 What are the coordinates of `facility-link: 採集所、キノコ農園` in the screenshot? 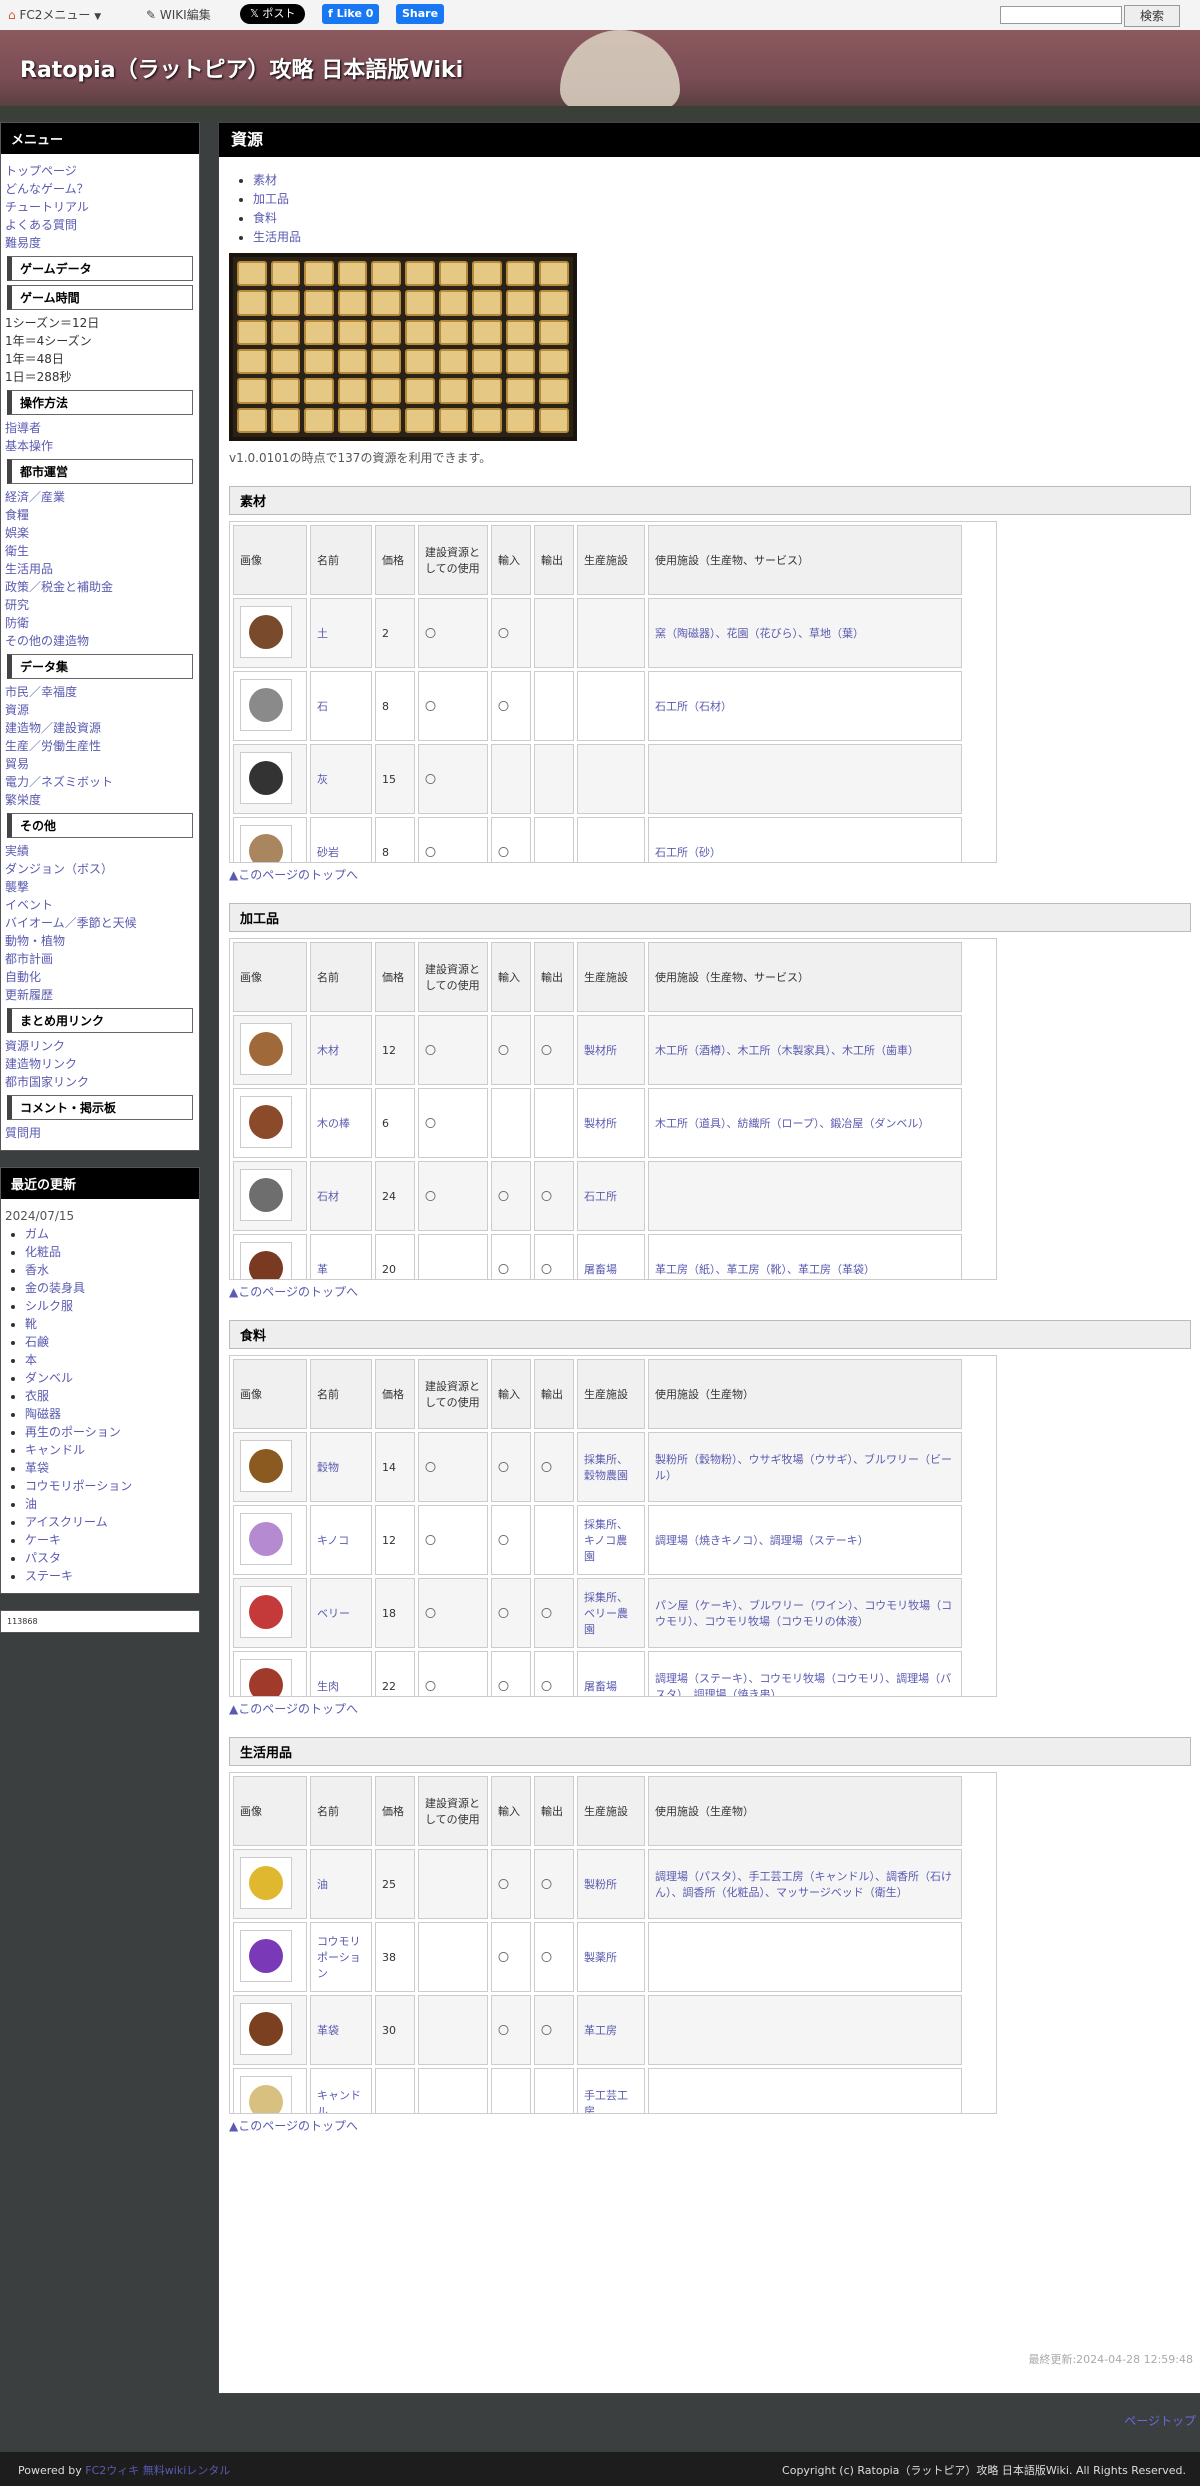 It's located at (606, 1540).